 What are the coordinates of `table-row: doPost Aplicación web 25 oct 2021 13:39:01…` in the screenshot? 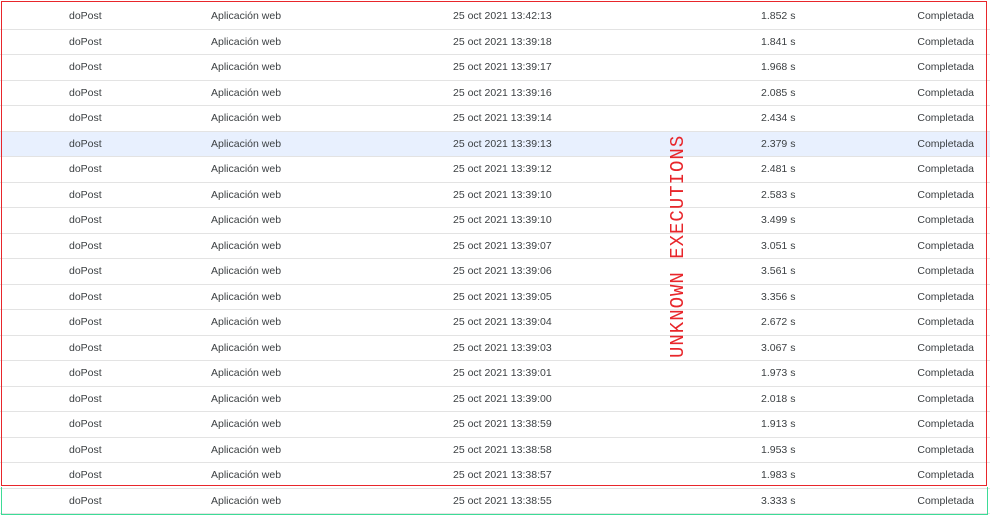 It's located at (495, 374).